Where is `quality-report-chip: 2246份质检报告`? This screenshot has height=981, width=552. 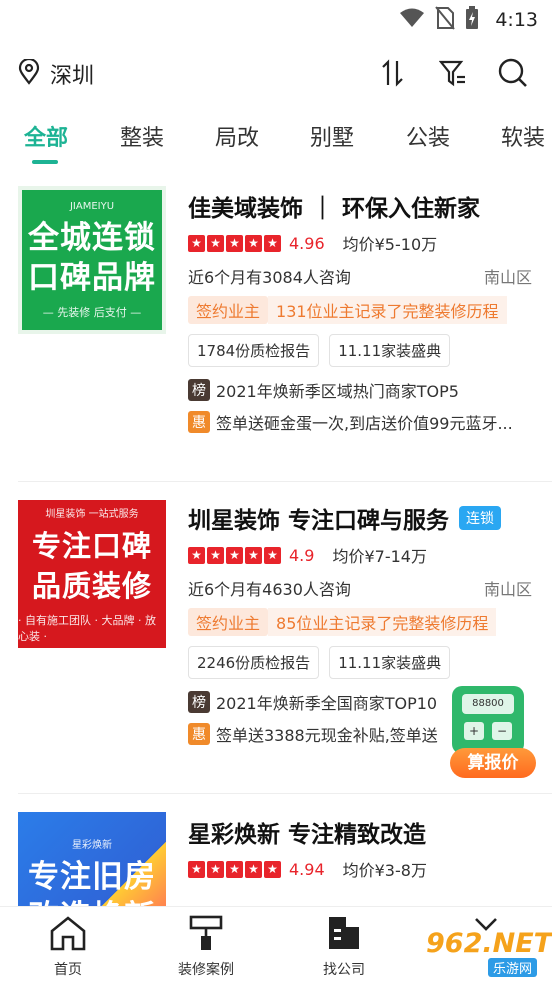
quality-report-chip: 2246份质检报告 is located at coordinates (254, 662).